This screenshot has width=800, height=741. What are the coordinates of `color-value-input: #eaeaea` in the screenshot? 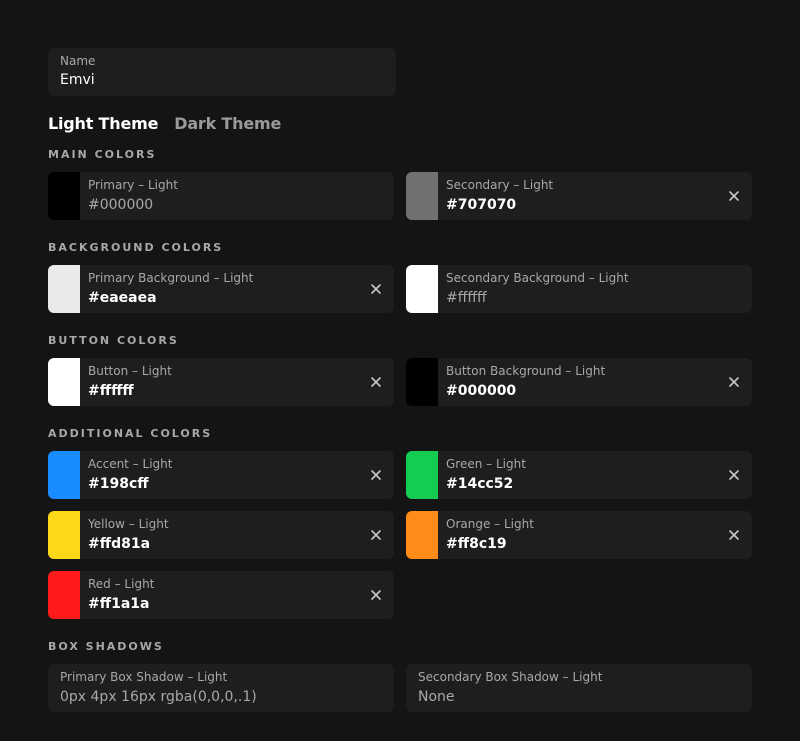 It's located at (237, 298).